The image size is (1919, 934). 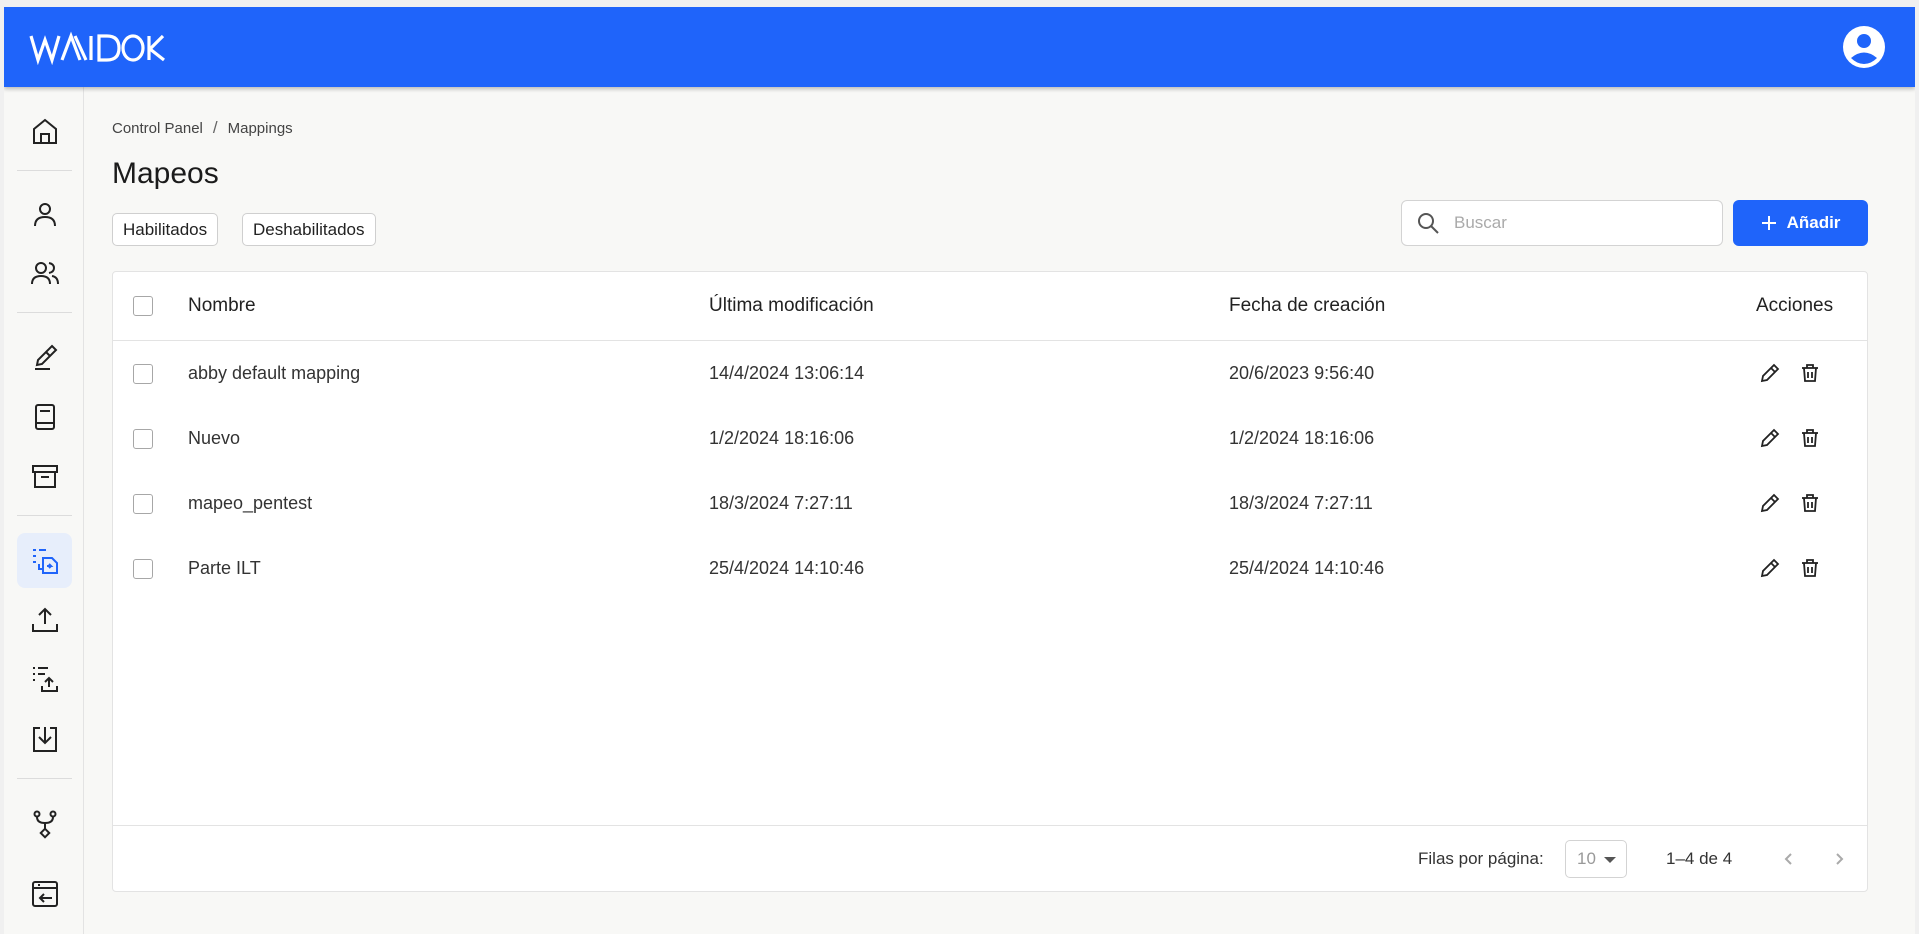 I want to click on upload-icon, so click(x=44, y=619).